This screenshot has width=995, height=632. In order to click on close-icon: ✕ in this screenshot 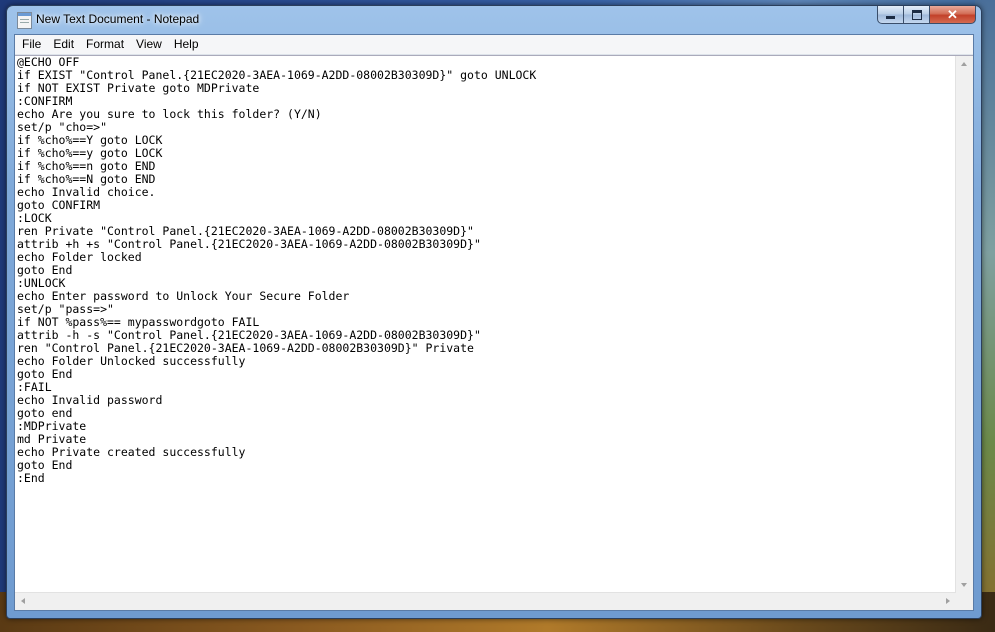, I will do `click(952, 14)`.